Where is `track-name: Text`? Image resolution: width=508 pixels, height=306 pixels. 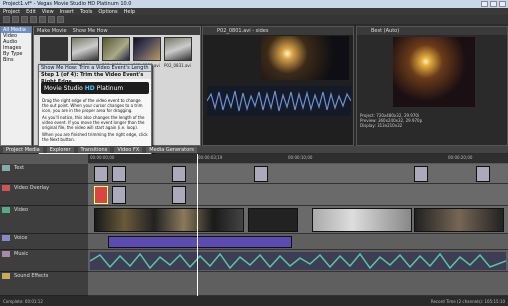
track-name: Text is located at coordinates (19, 168).